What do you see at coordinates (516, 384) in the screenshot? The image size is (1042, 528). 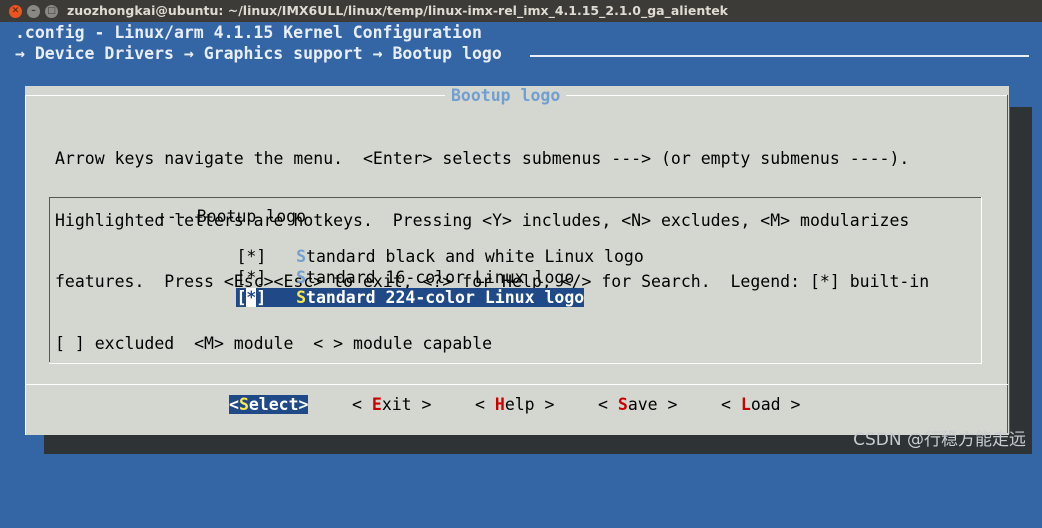 I see `button-separator` at bounding box center [516, 384].